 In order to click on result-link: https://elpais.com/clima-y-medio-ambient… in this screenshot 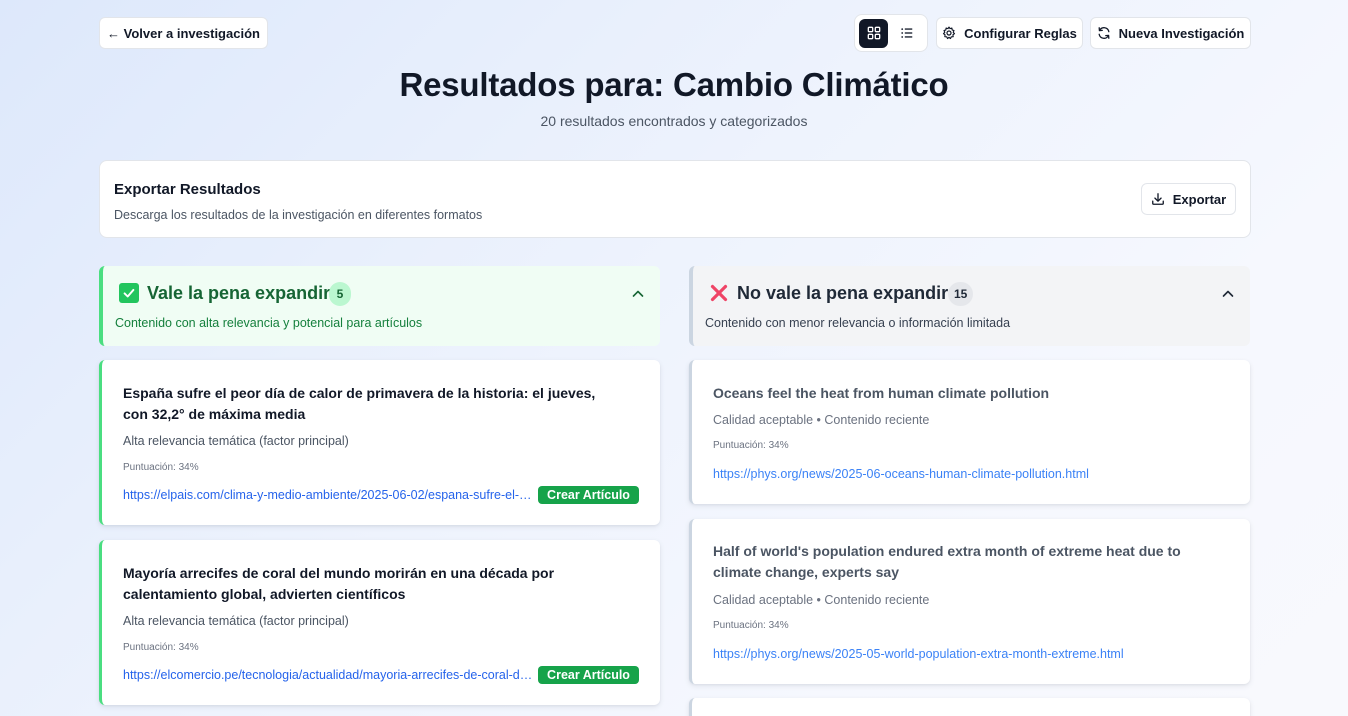, I will do `click(328, 495)`.